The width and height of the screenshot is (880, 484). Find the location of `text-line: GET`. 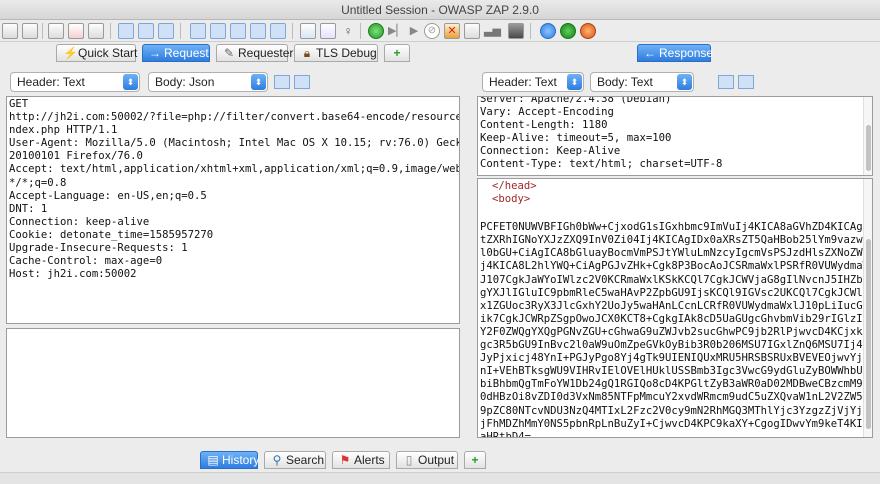

text-line: GET is located at coordinates (19, 104).